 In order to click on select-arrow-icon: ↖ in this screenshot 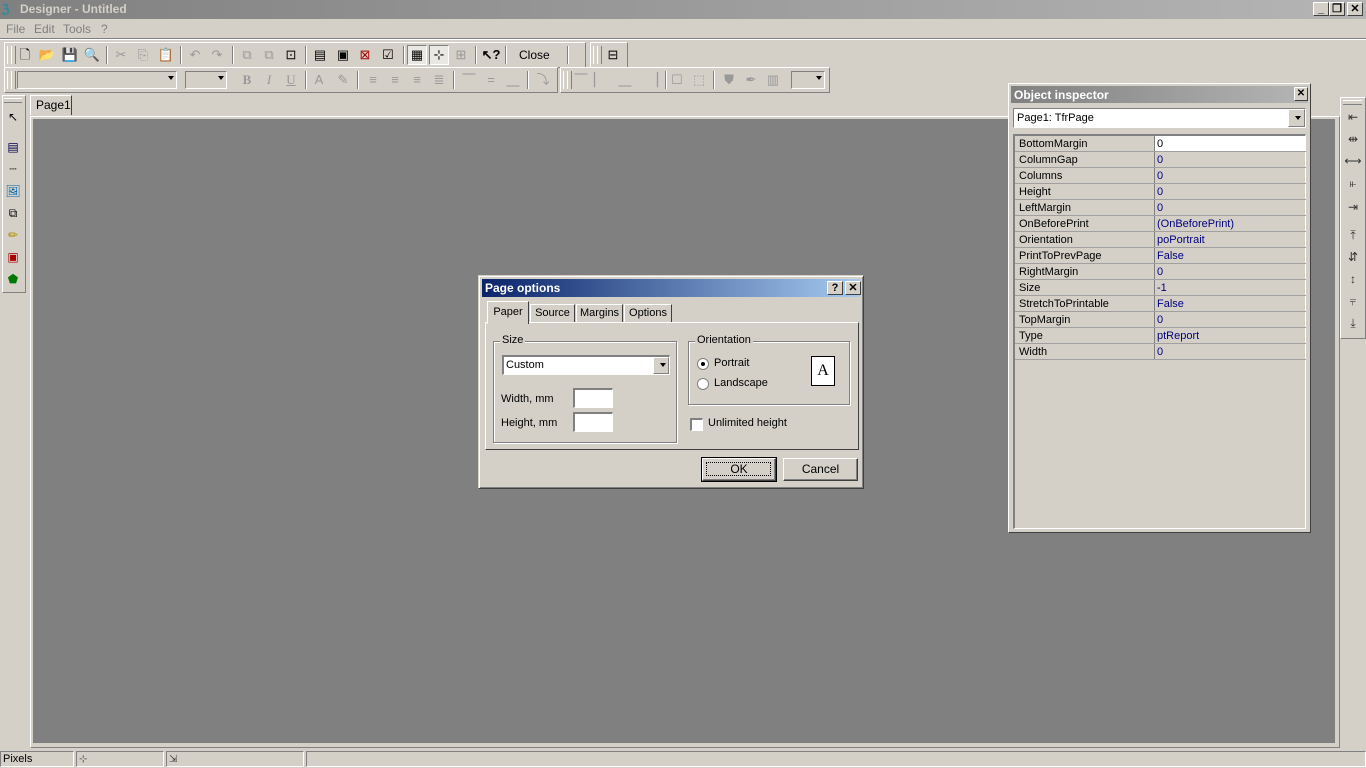, I will do `click(13, 117)`.